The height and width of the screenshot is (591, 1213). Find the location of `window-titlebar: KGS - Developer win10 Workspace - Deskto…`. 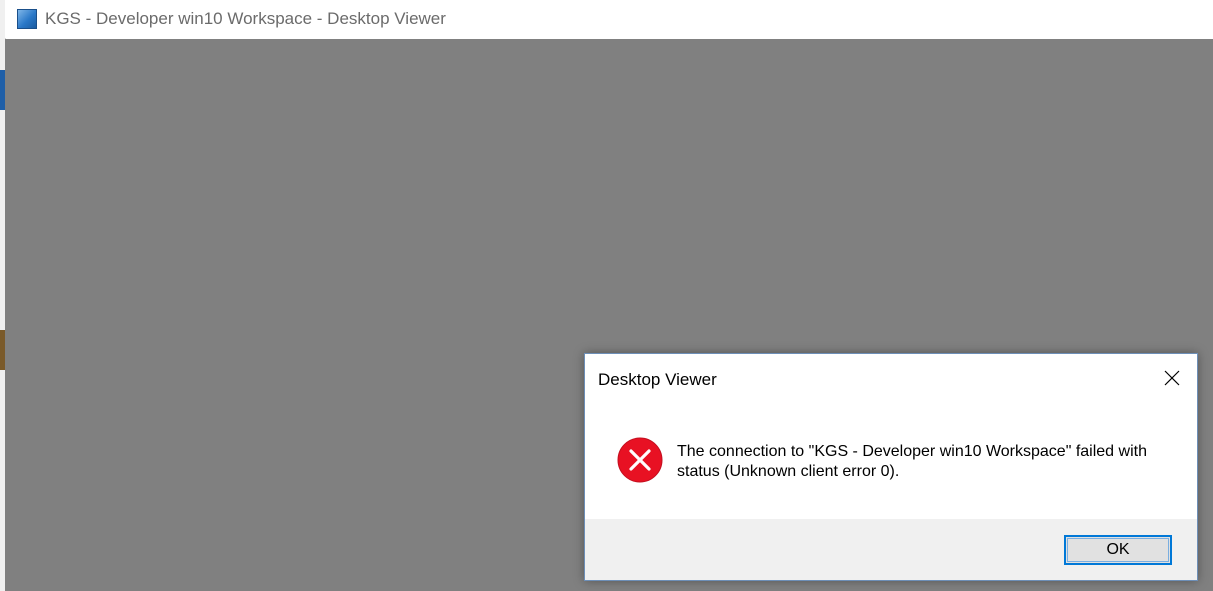

window-titlebar: KGS - Developer win10 Workspace - Deskto… is located at coordinates (609, 19).